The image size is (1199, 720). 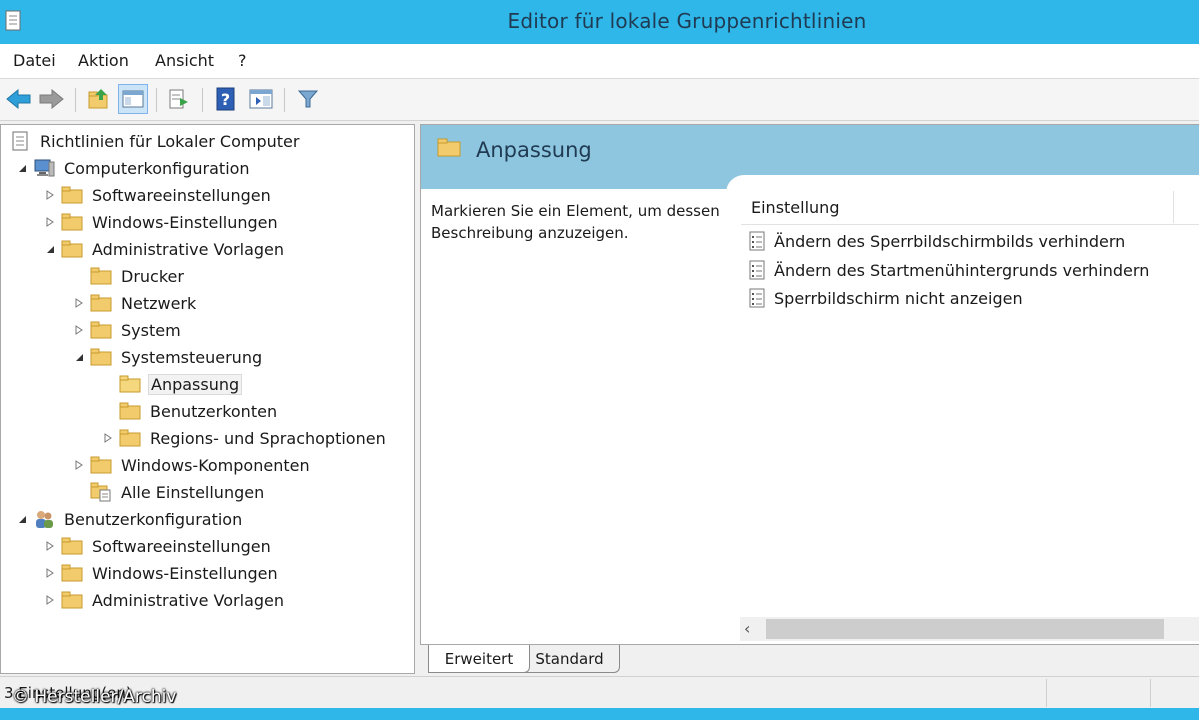 I want to click on tree-item-windows-komponenten: Windows-Komponenten, so click(x=192, y=465).